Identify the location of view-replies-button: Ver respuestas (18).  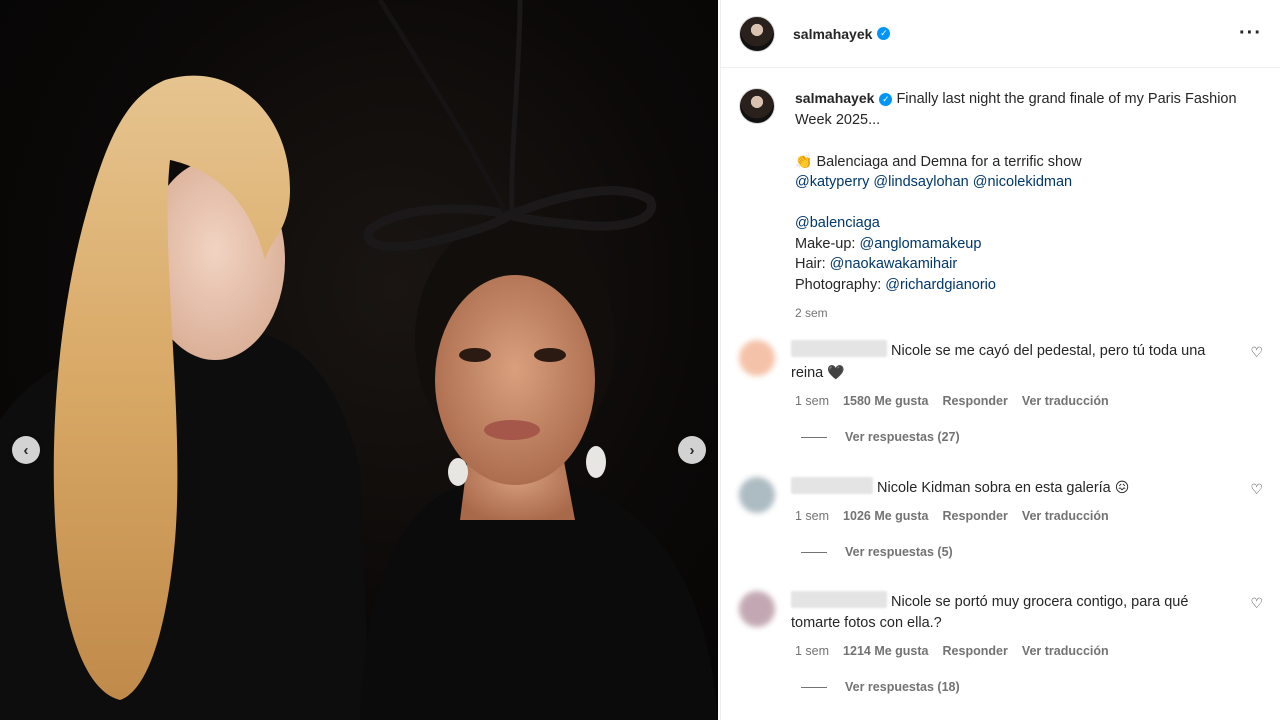
(1035, 687).